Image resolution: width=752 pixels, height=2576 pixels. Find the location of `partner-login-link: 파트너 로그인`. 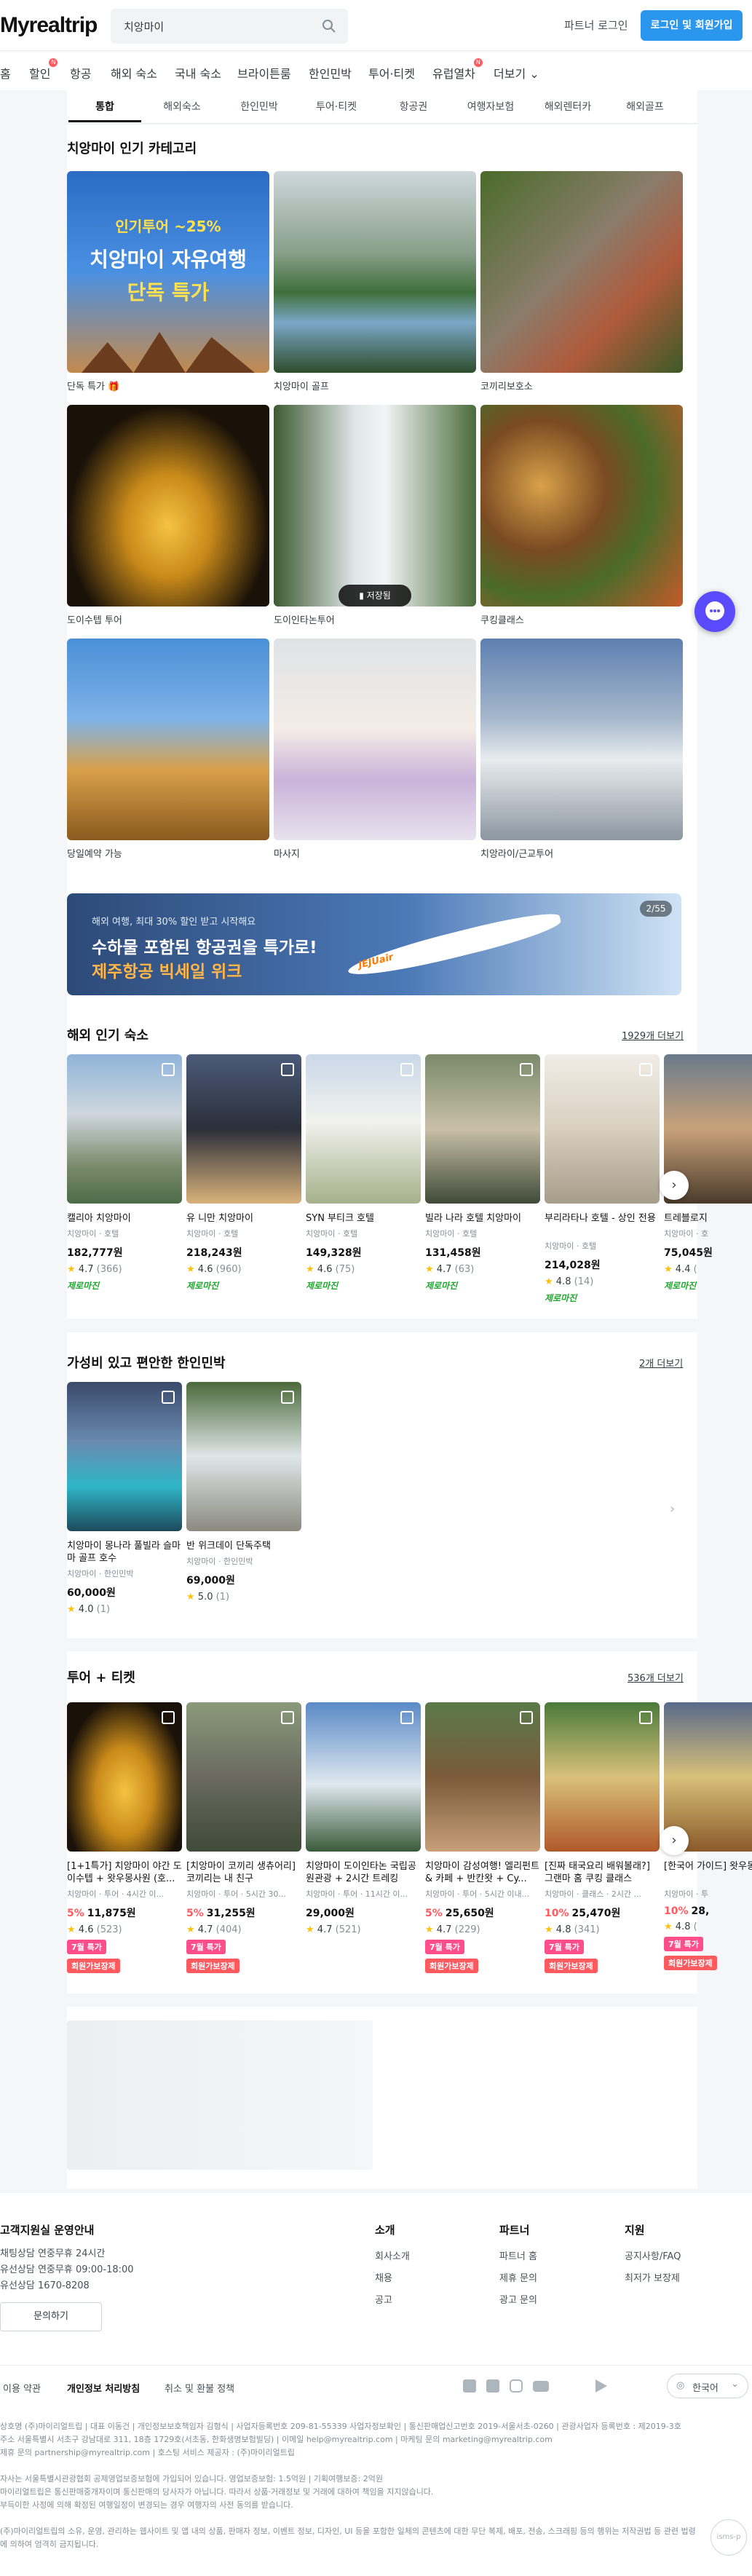

partner-login-link: 파트너 로그인 is located at coordinates (596, 25).